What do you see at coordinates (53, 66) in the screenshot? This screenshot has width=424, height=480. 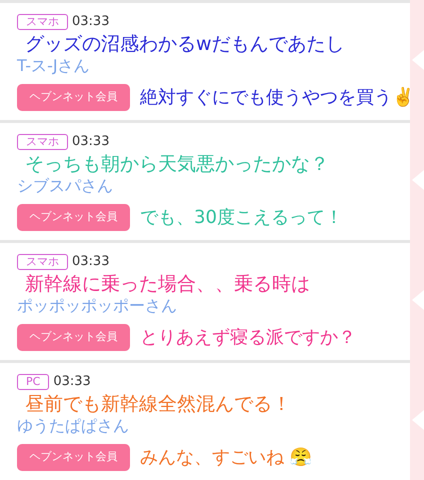 I see `user-name: T-ス-Jさん` at bounding box center [53, 66].